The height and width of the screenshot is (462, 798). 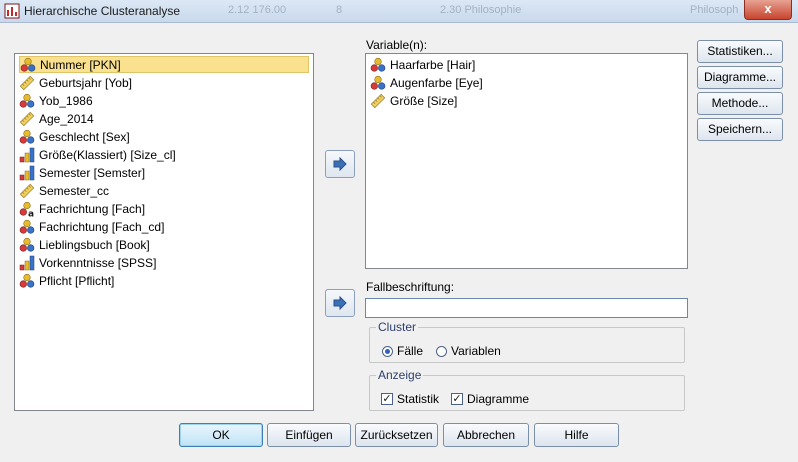 What do you see at coordinates (92, 208) in the screenshot?
I see `list-item-label: Fachrichtung [Fach]` at bounding box center [92, 208].